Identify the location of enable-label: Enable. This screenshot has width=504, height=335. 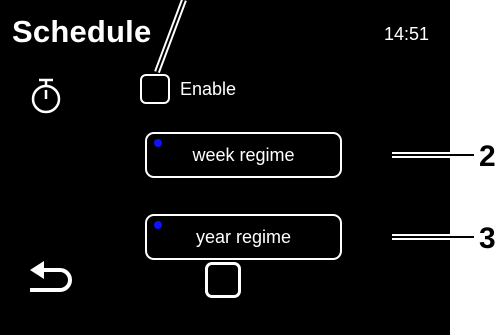
(208, 89).